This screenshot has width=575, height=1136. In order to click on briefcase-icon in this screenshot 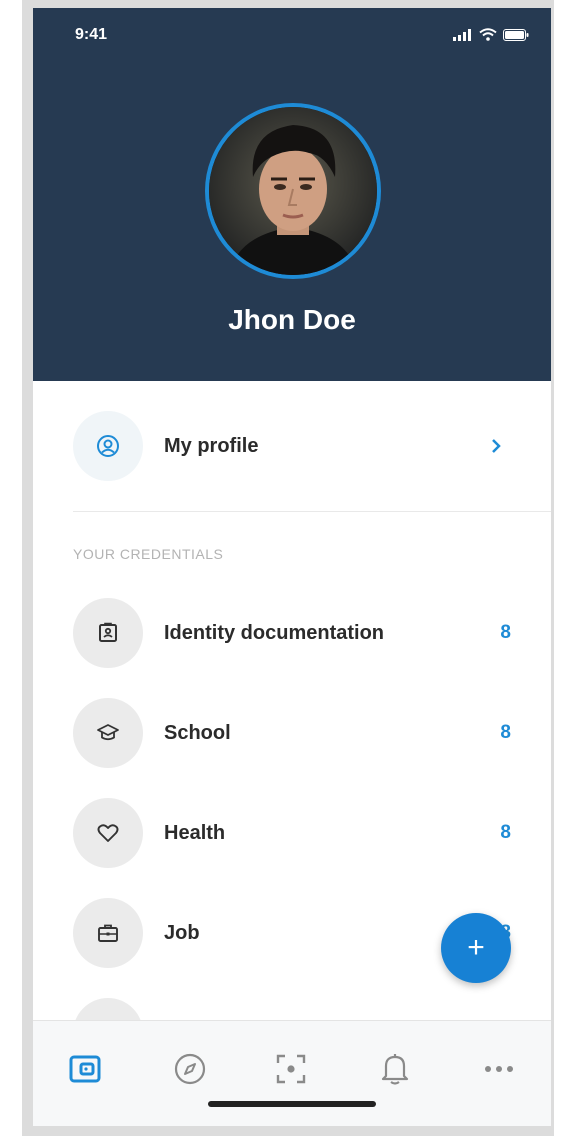, I will do `click(108, 933)`.